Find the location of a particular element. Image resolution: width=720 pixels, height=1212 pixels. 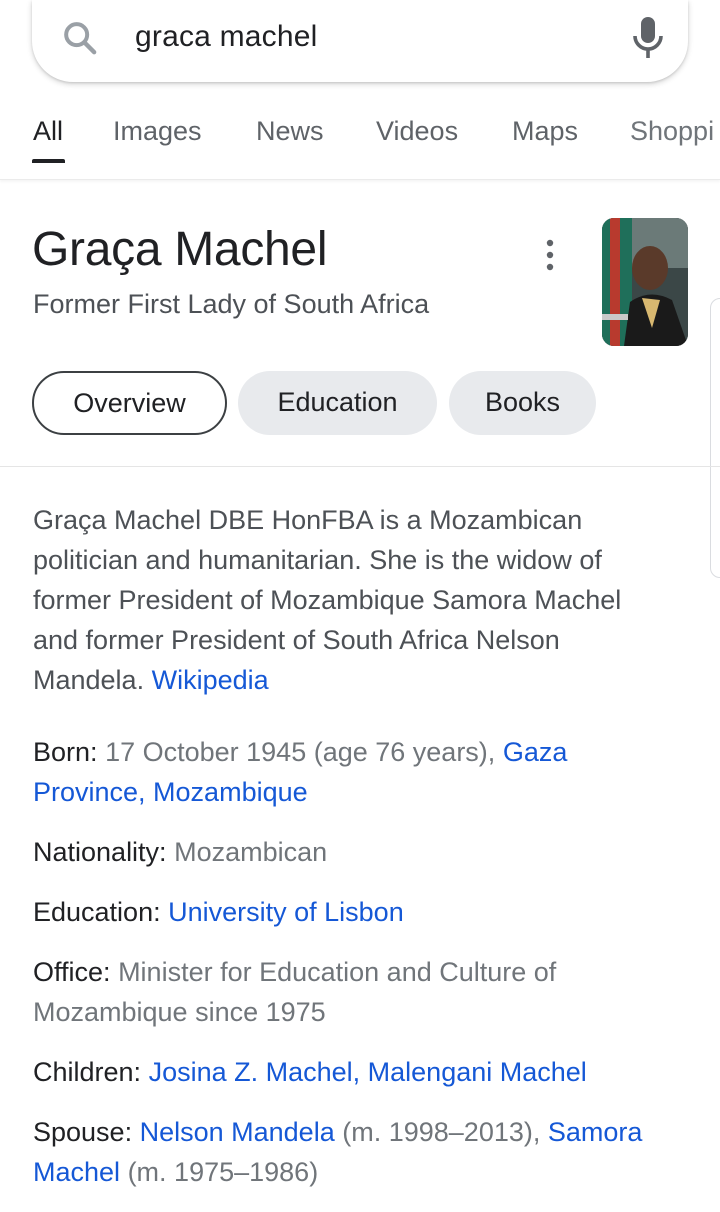

profile-photo is located at coordinates (645, 282).